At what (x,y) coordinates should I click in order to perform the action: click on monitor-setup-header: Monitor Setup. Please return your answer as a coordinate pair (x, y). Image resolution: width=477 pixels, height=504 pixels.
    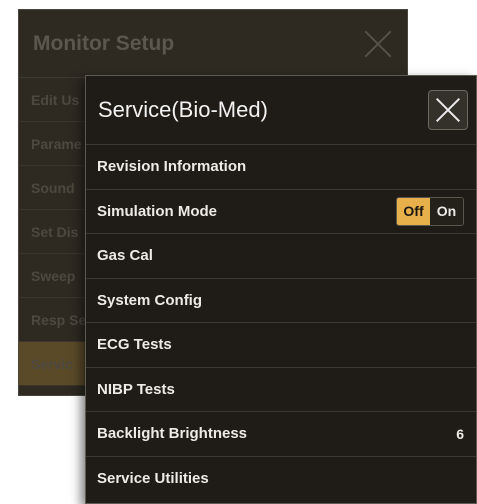
    Looking at the image, I should click on (213, 44).